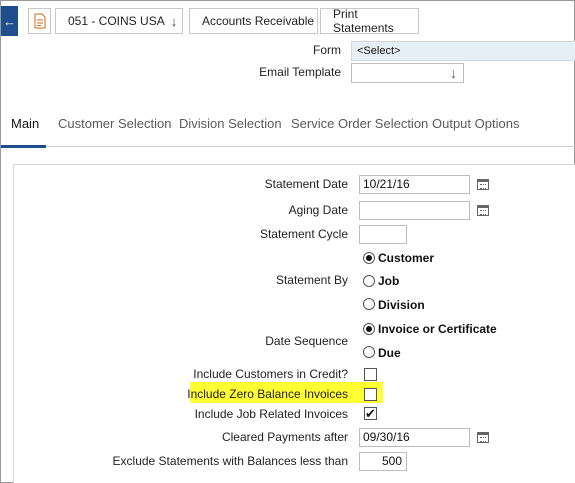 This screenshot has width=575, height=483. I want to click on statement-date-label: Statement Date, so click(306, 184).